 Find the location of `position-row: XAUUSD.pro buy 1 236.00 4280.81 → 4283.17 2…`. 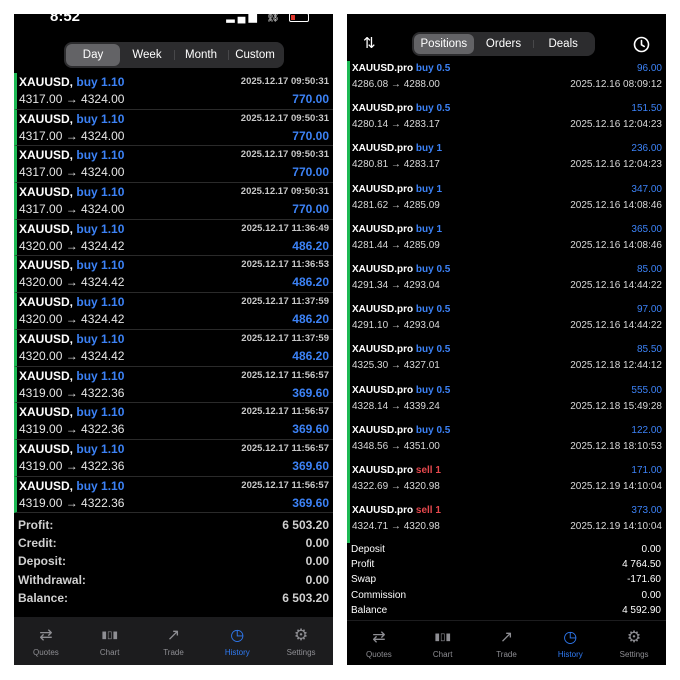

position-row: XAUUSD.pro buy 1 236.00 4280.81 → 4283.17 2… is located at coordinates (506, 161).